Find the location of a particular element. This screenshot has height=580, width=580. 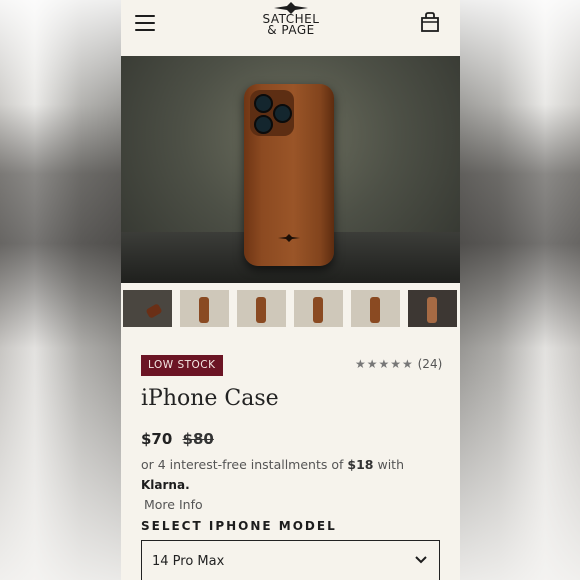

logo-text-line2: & PAGE is located at coordinates (291, 30).